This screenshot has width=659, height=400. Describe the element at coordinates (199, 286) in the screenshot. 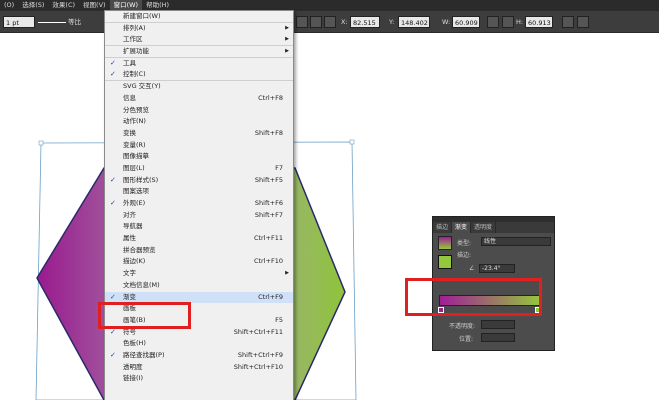

I see `menu-item: 文档信息(M)` at that location.